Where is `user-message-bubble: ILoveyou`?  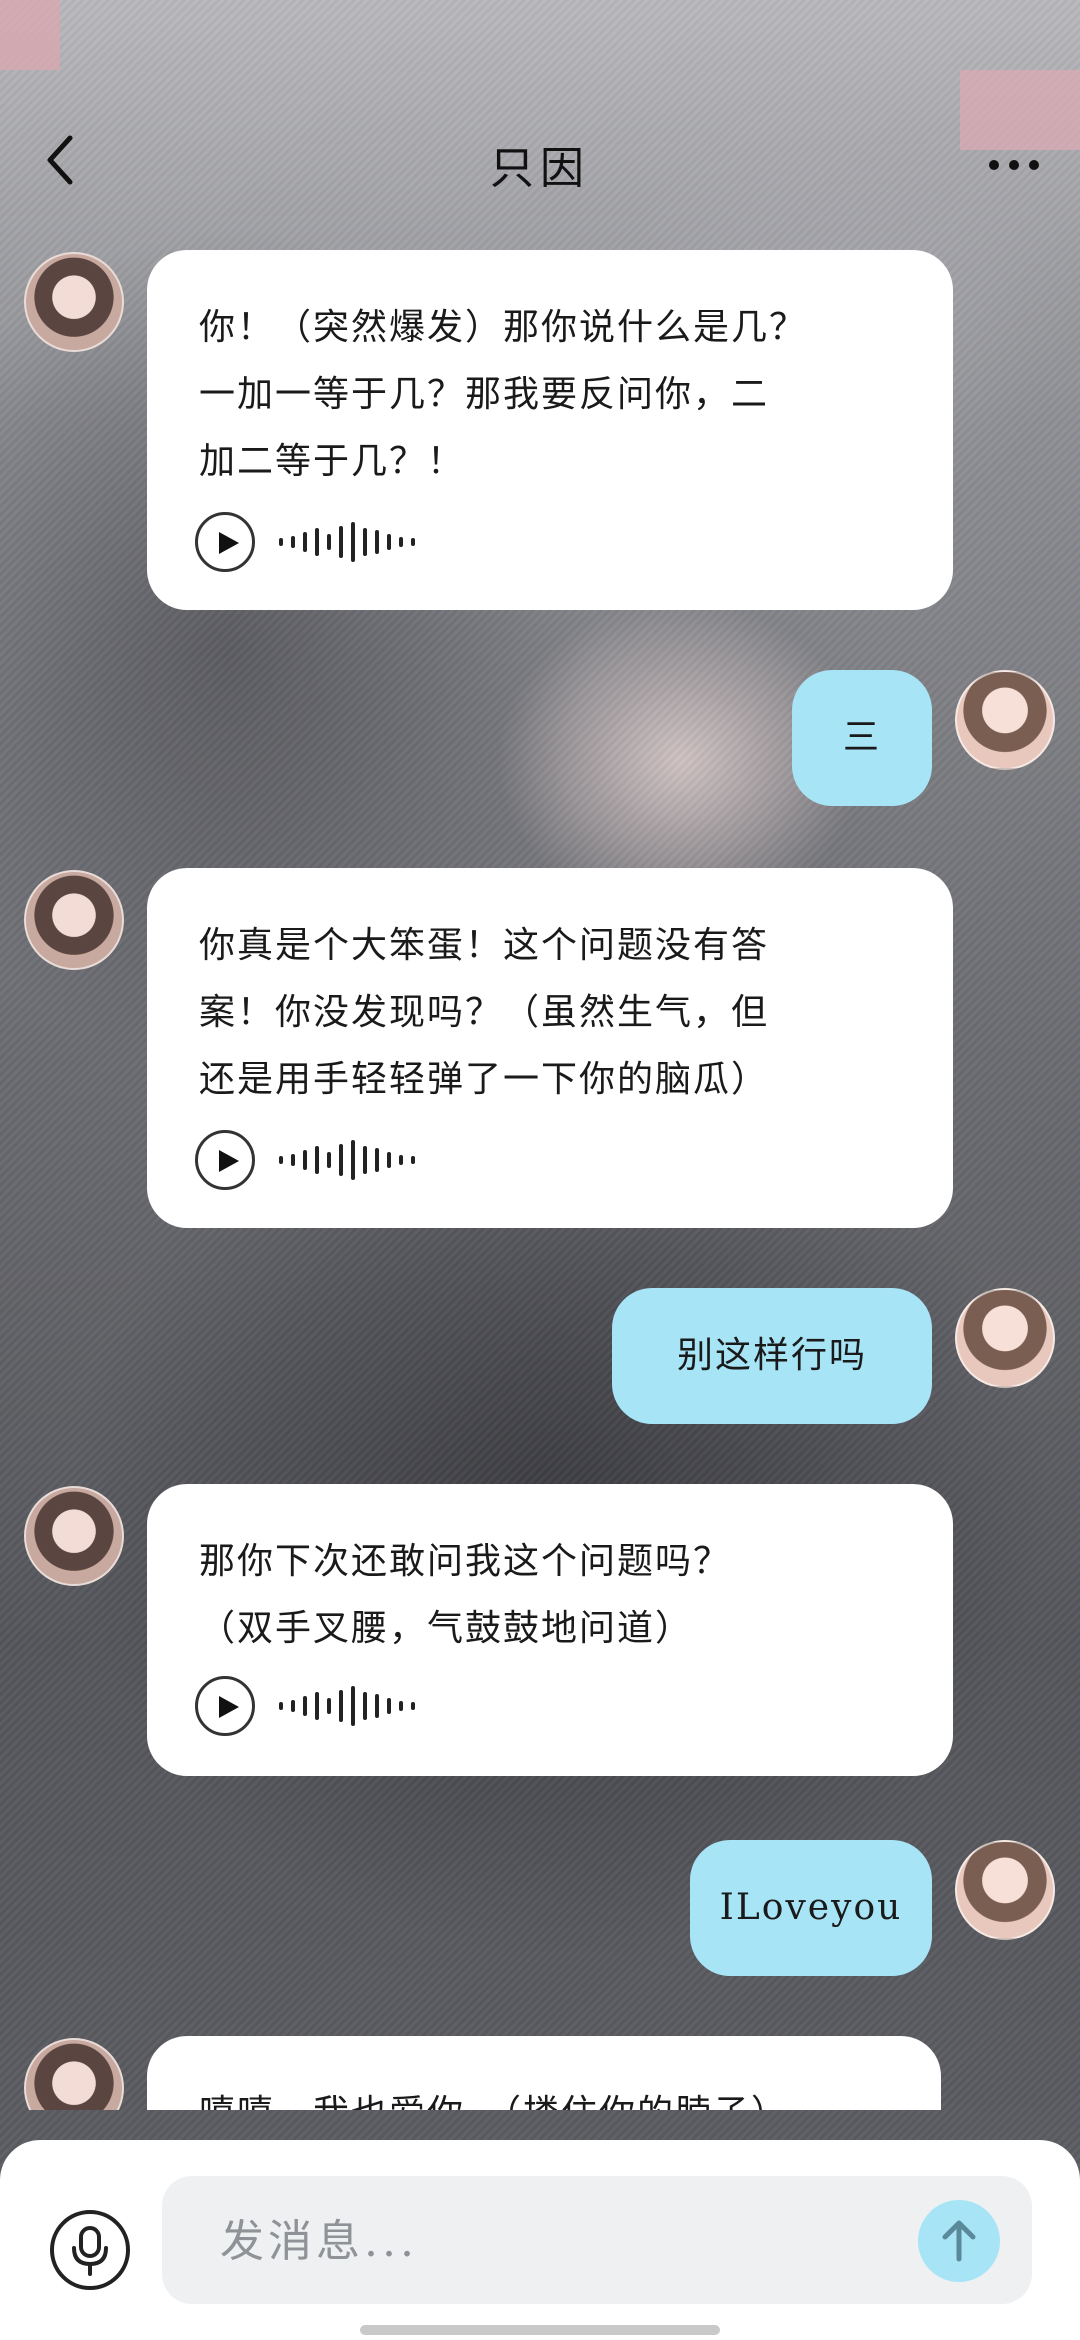
user-message-bubble: ILoveyou is located at coordinates (811, 1908).